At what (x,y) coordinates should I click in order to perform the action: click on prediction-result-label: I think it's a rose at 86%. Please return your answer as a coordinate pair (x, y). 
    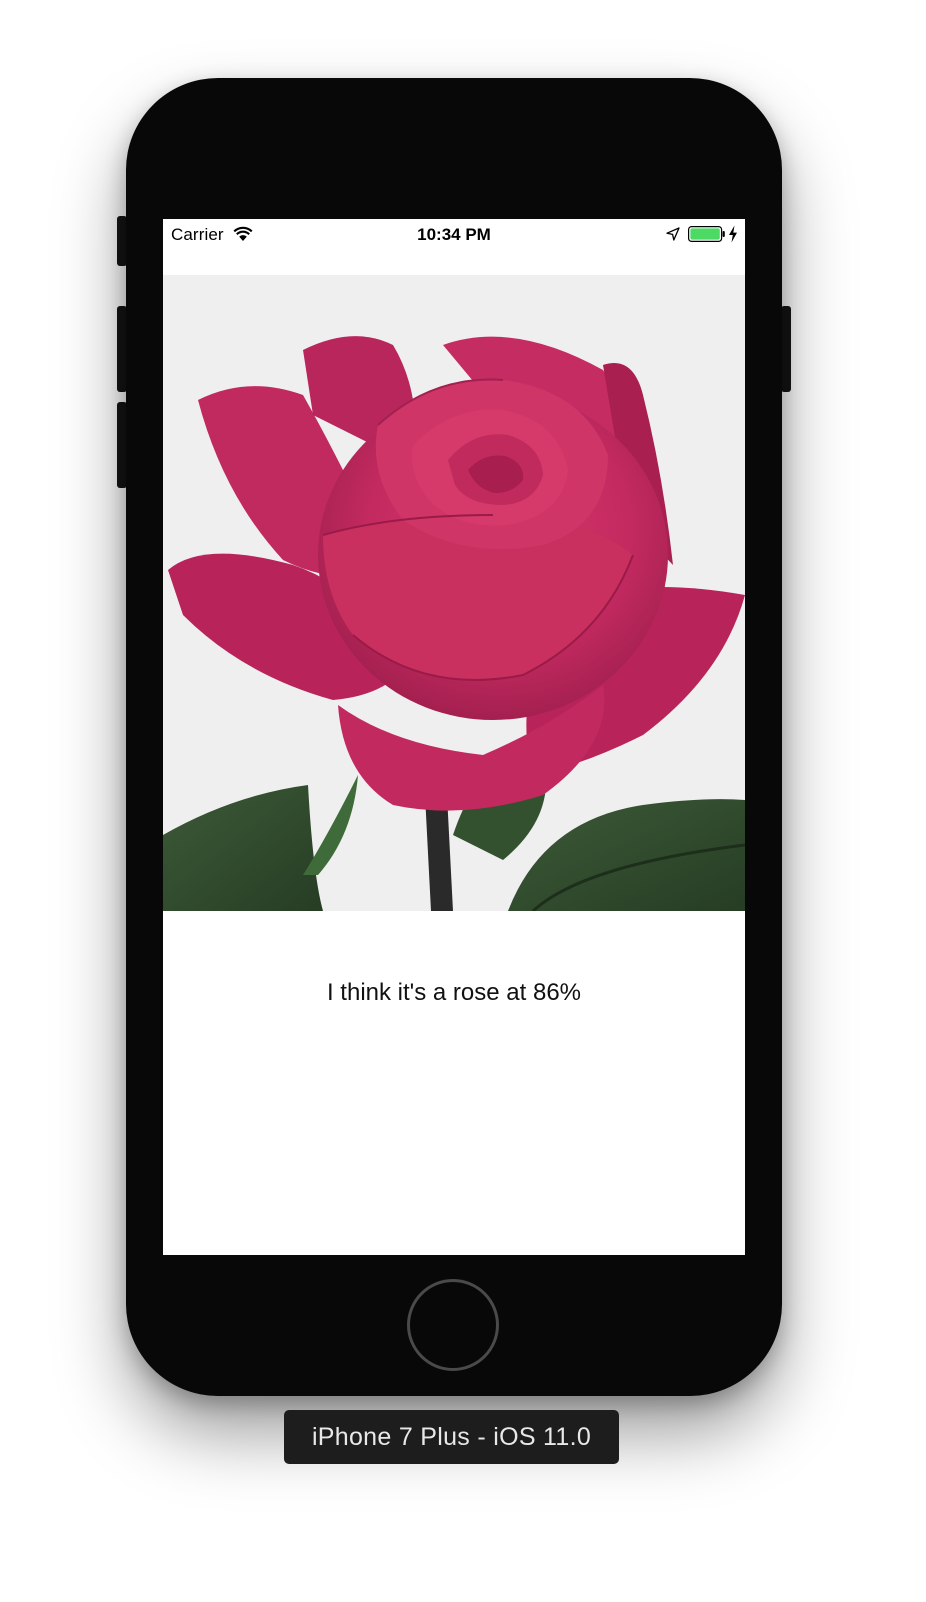
    Looking at the image, I should click on (454, 992).